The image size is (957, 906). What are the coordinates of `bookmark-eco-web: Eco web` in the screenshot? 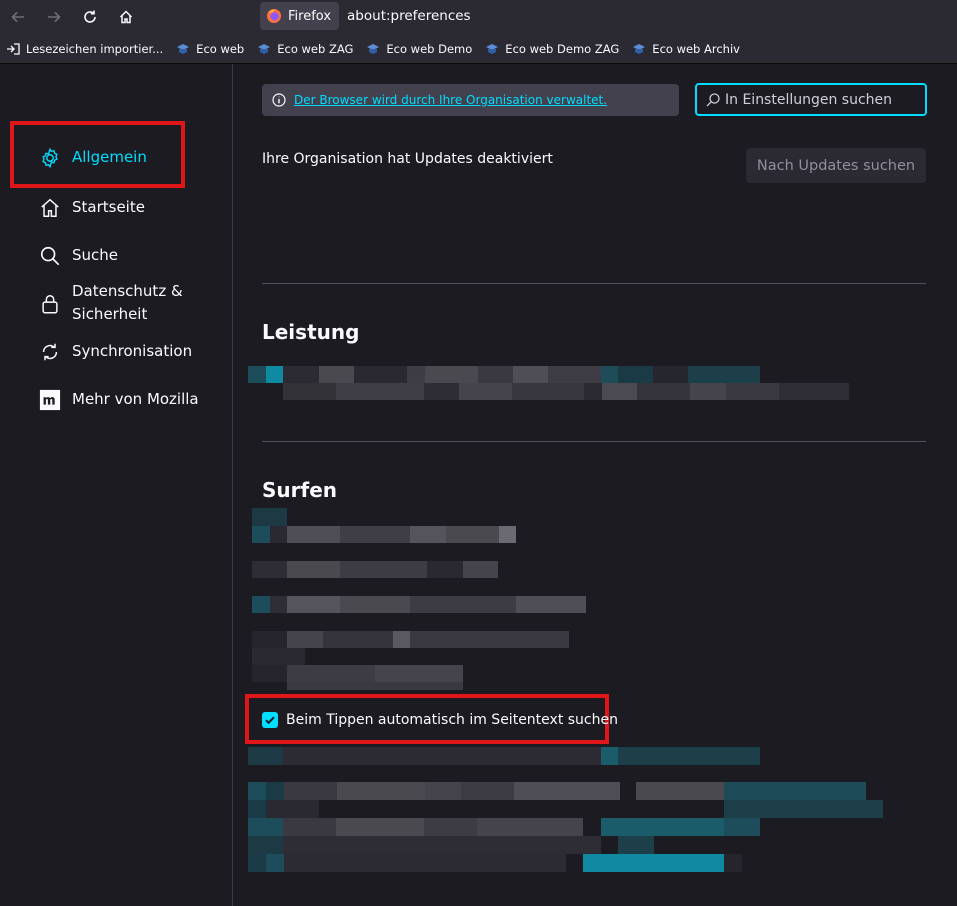 It's located at (210, 49).